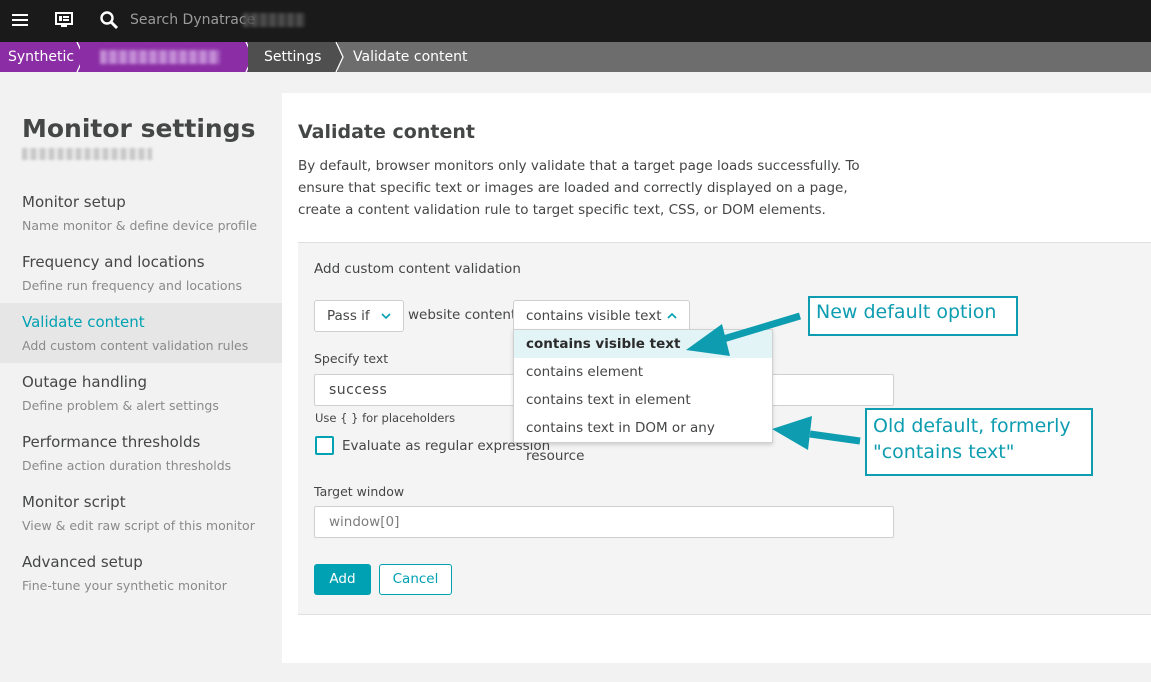  What do you see at coordinates (972, 426) in the screenshot?
I see `annotation-old-default-line1: Old default, formerly` at bounding box center [972, 426].